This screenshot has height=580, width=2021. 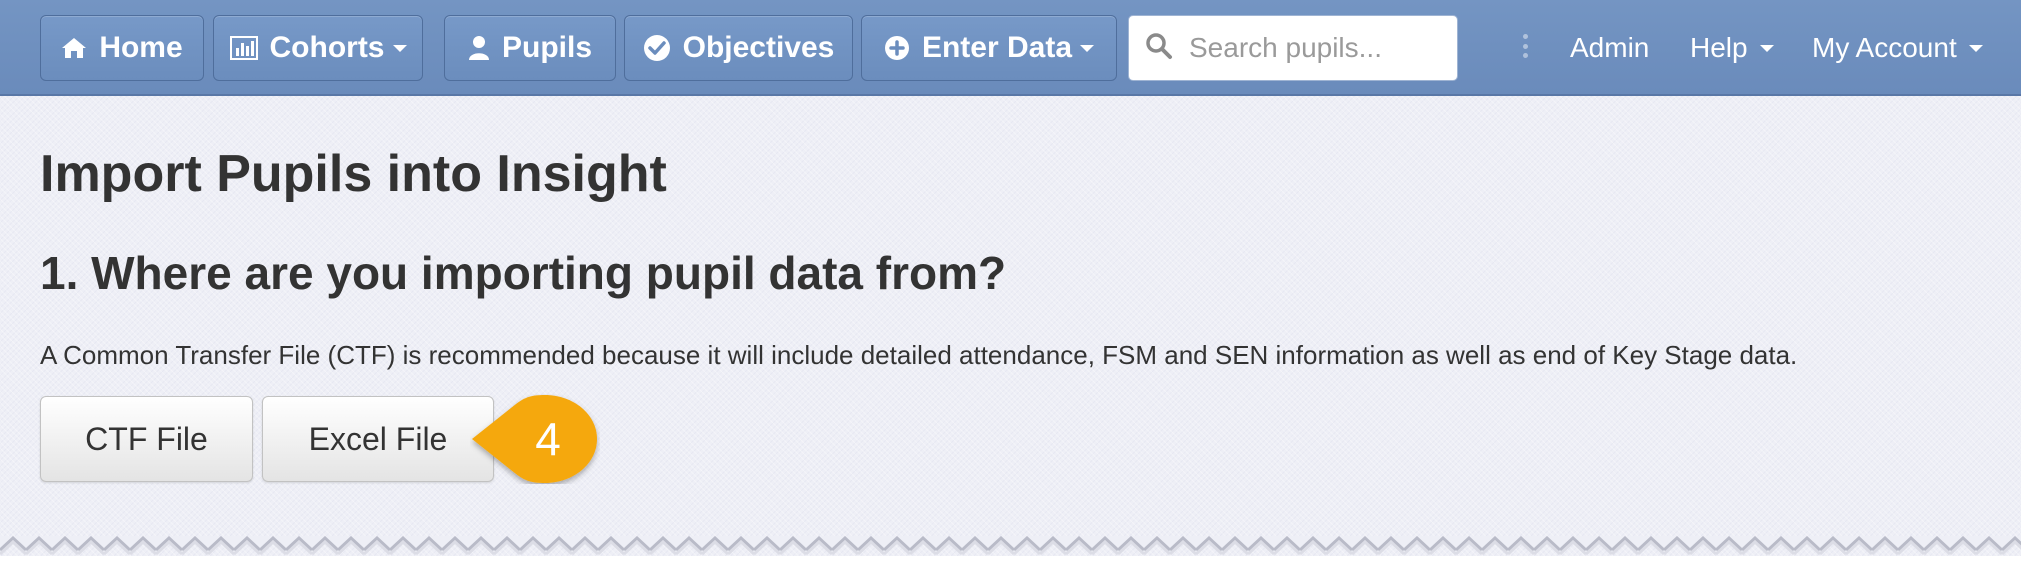 I want to click on cohorts-button-label: Cohorts, so click(x=327, y=47).